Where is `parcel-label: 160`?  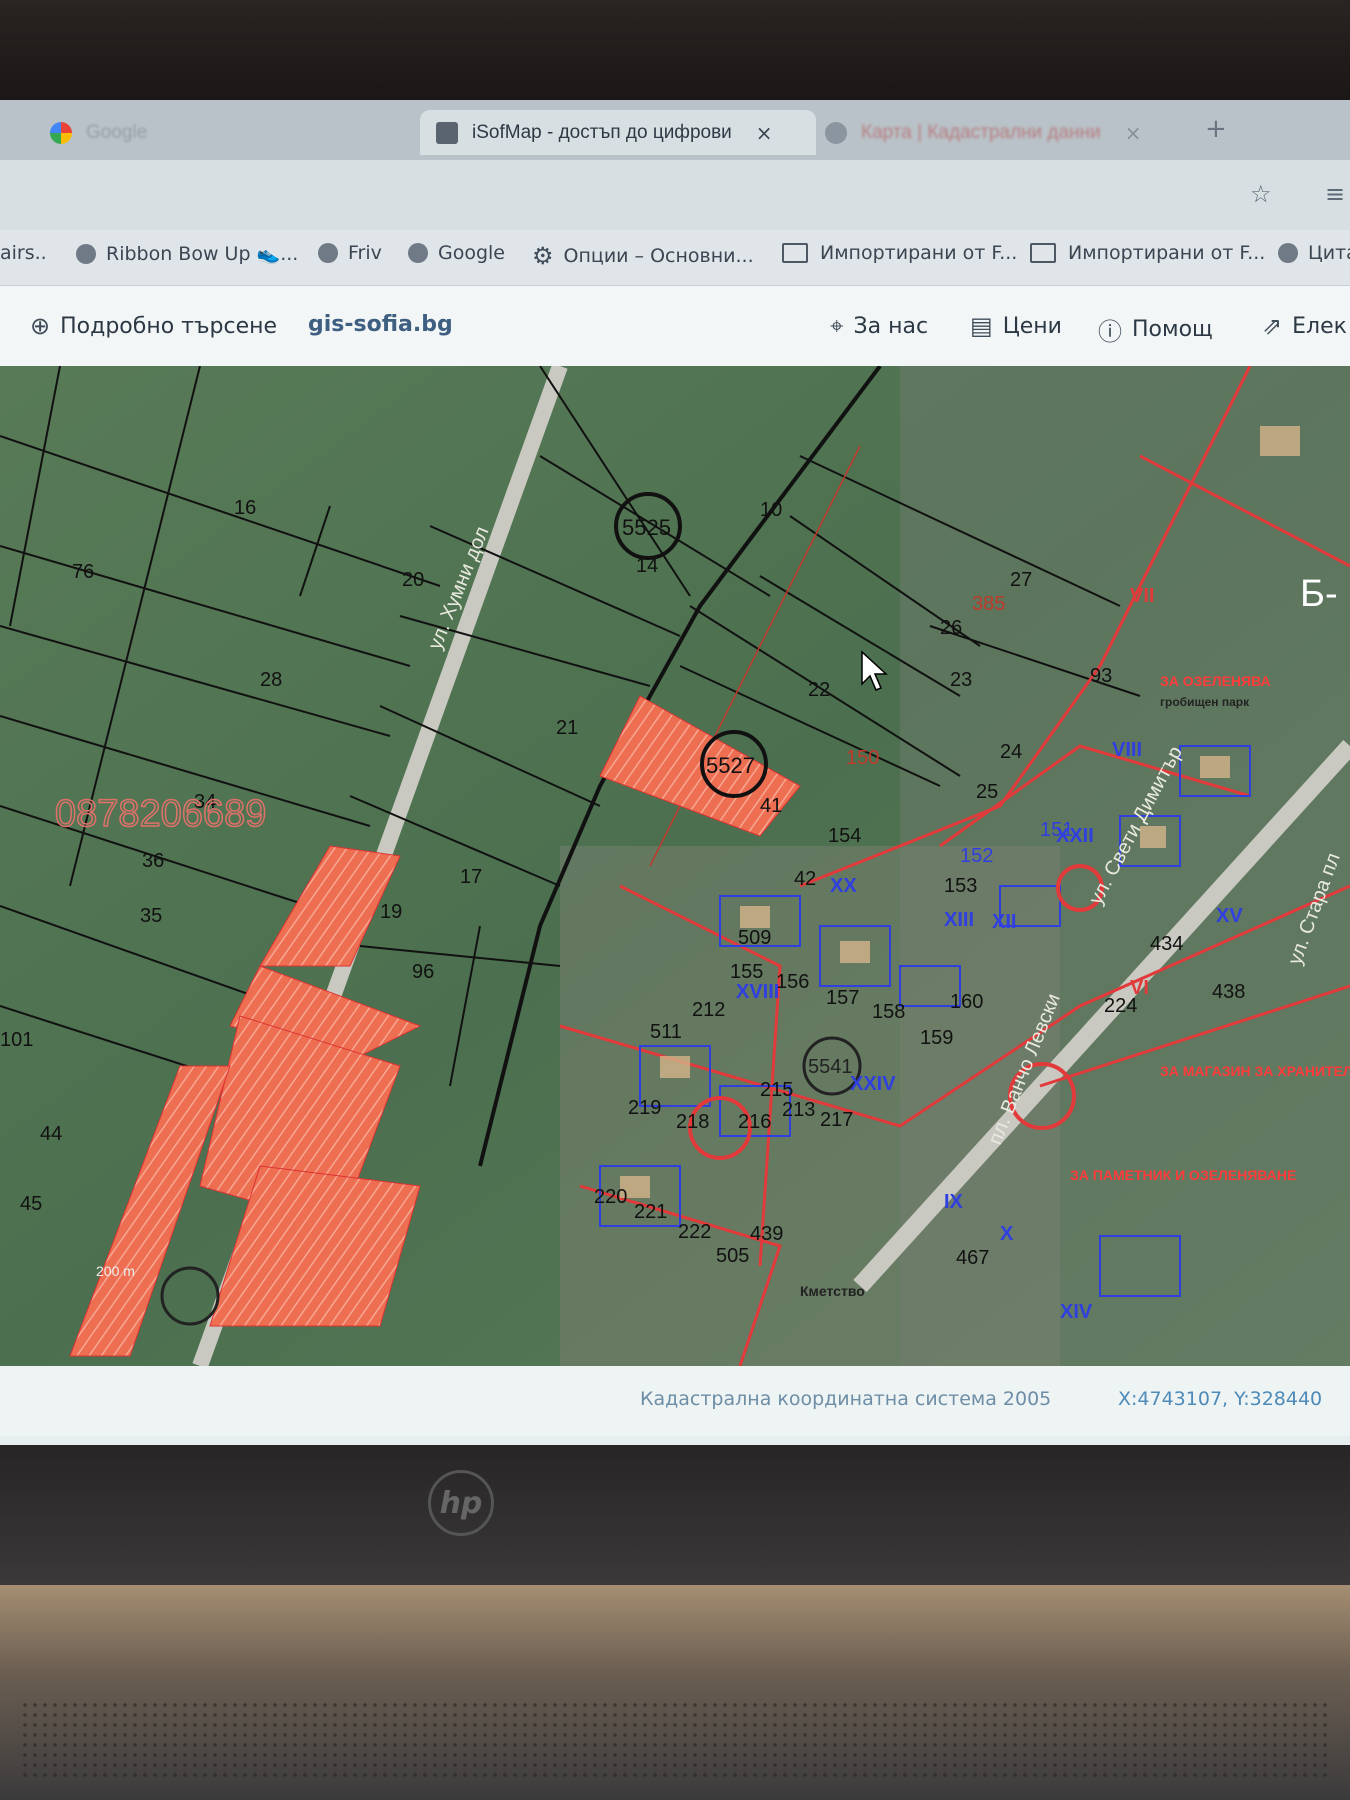 parcel-label: 160 is located at coordinates (966, 1002).